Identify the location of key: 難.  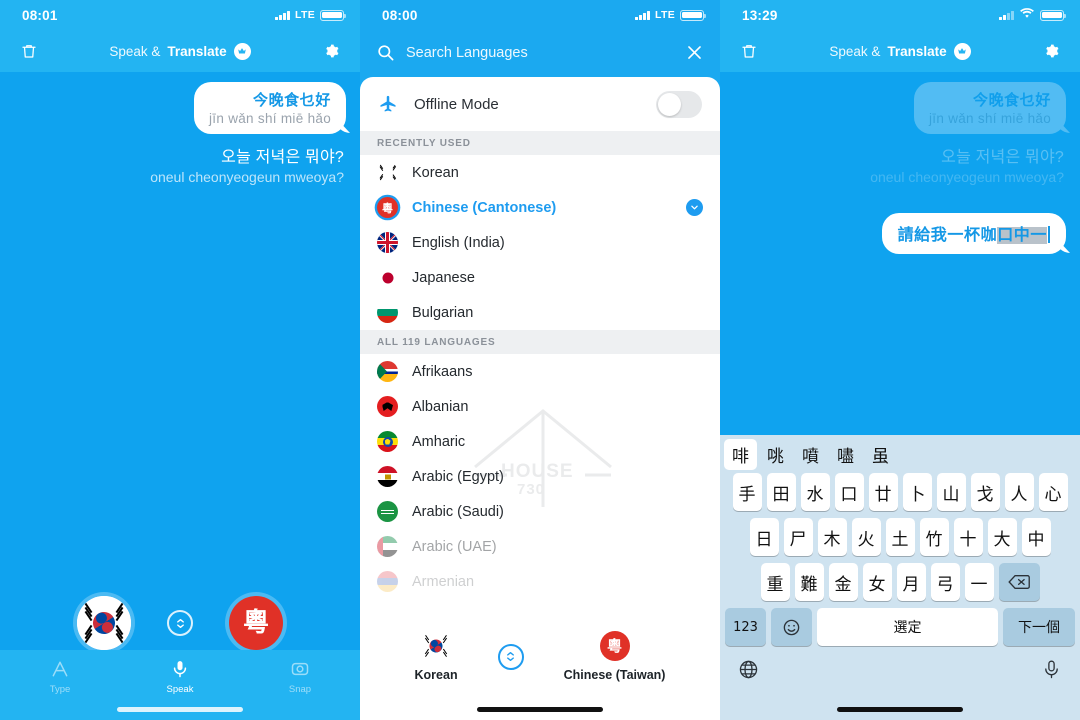
(809, 582).